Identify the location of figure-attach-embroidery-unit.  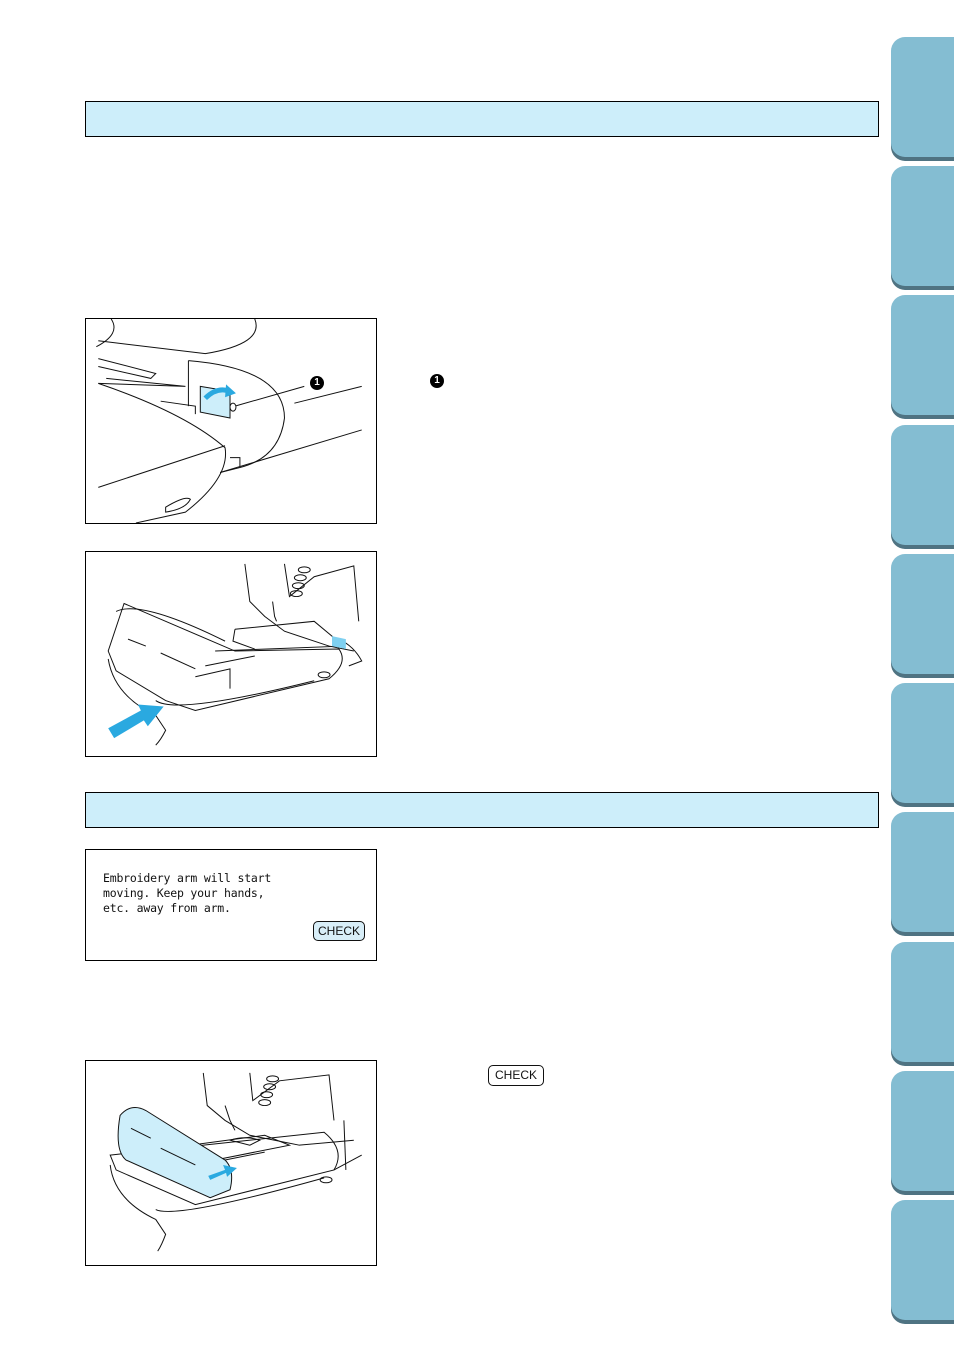
(231, 654).